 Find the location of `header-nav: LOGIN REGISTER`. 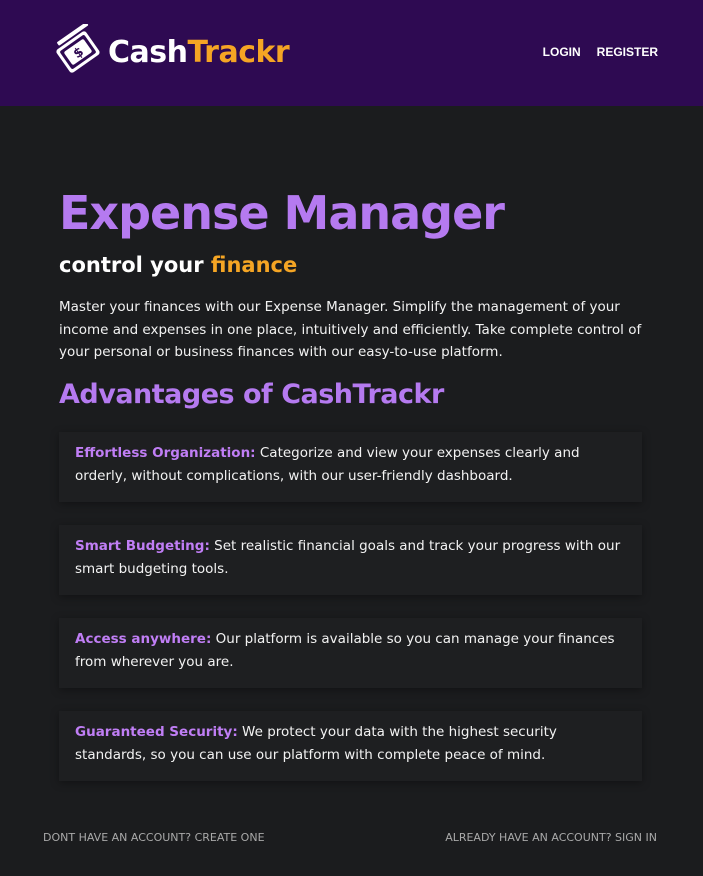

header-nav: LOGIN REGISTER is located at coordinates (600, 52).